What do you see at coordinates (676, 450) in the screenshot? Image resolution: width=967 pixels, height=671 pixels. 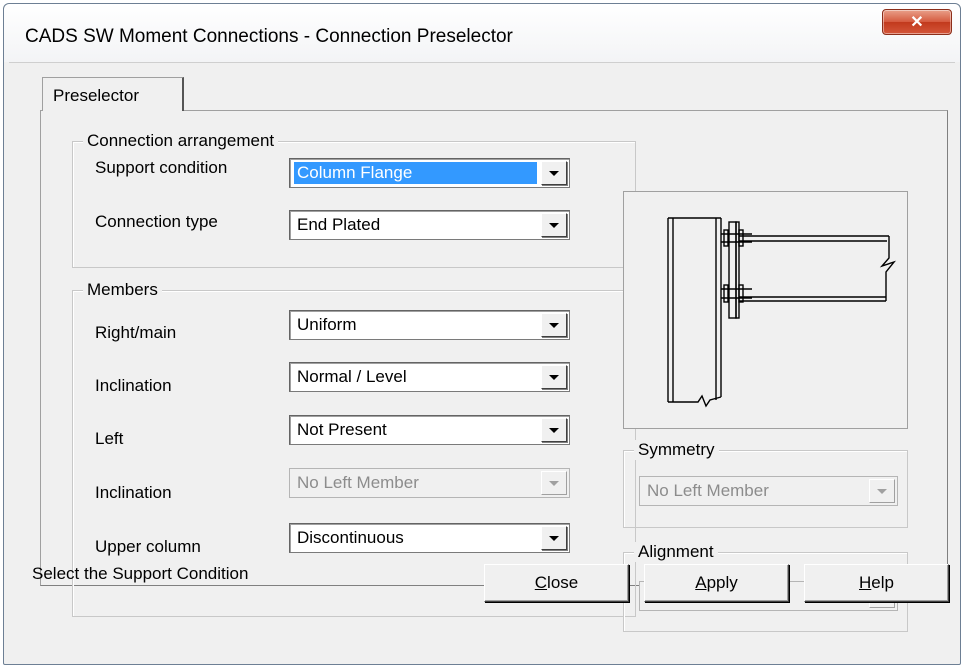 I see `symmetry-label: Symmetry` at bounding box center [676, 450].